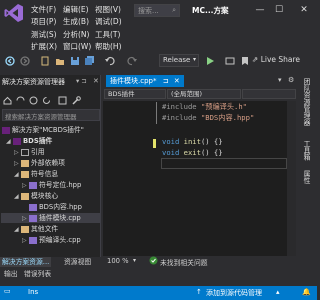 The width and height of the screenshot is (320, 300). What do you see at coordinates (25, 61) in the screenshot?
I see `forward-icon` at bounding box center [25, 61].